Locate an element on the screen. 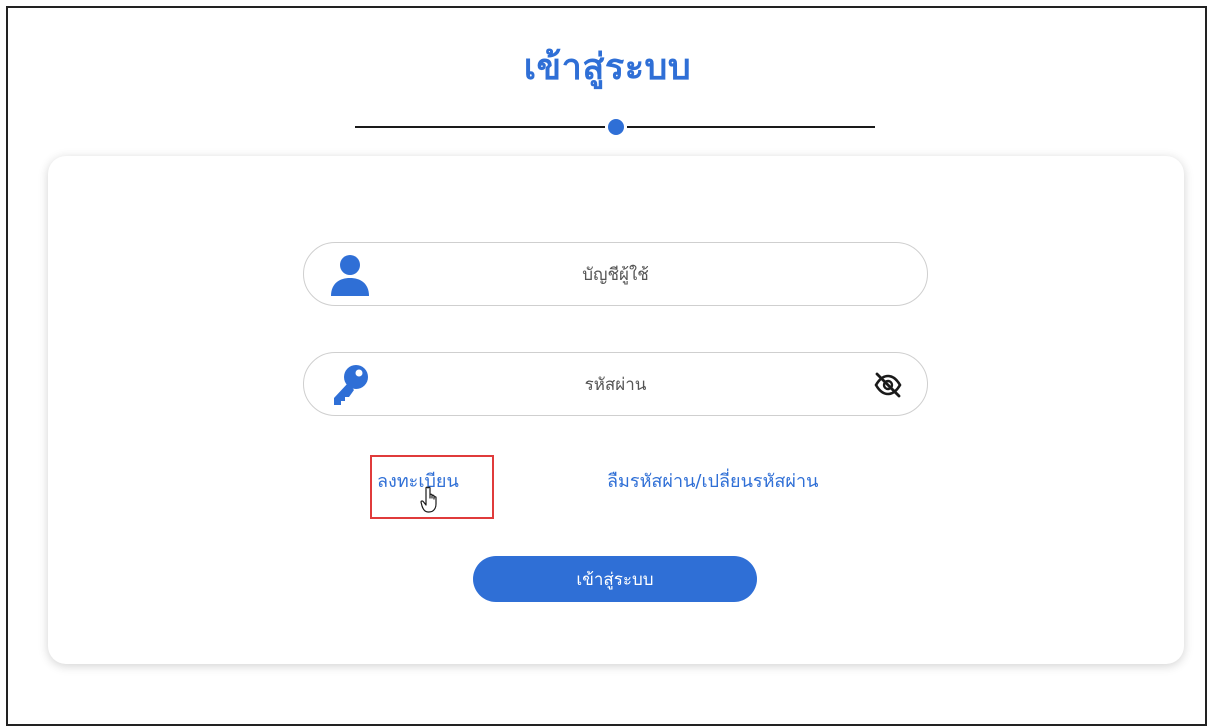 The width and height of the screenshot is (1215, 726). title-divider is located at coordinates (615, 127).